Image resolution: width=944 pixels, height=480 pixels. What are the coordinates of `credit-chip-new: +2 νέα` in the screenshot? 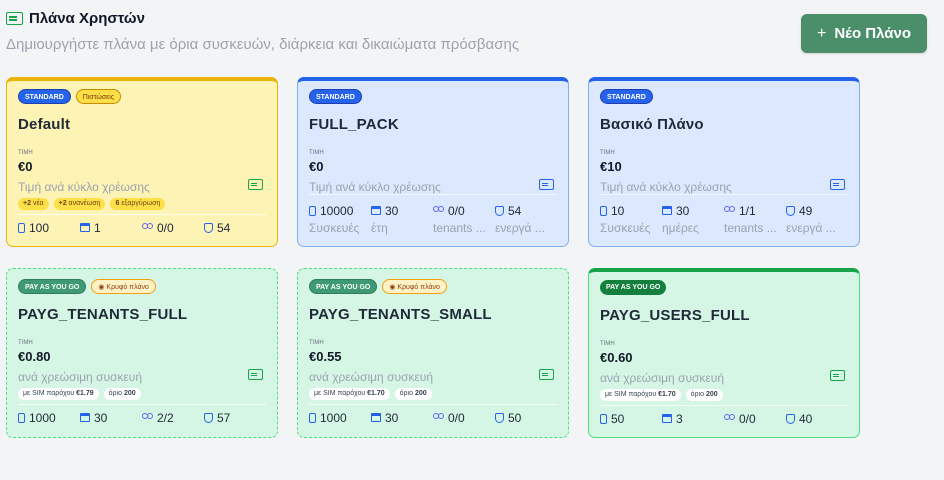 It's located at (33, 204).